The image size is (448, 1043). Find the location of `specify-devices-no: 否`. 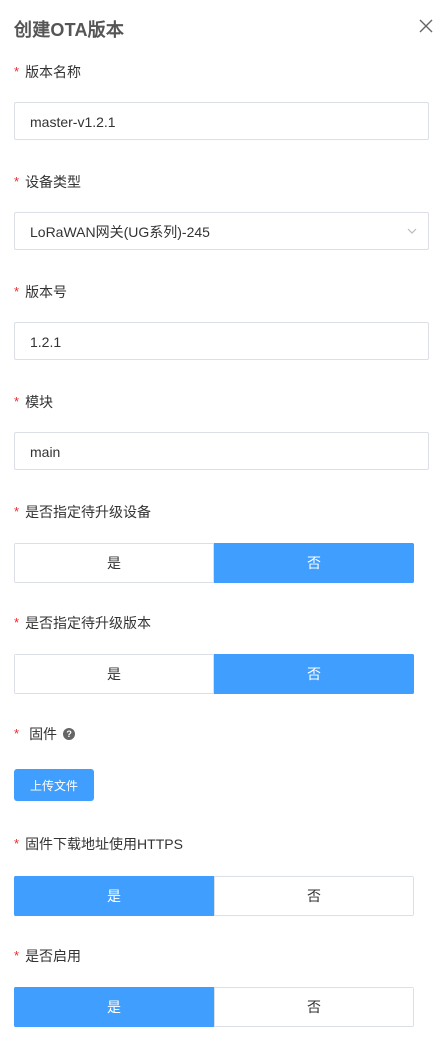

specify-devices-no: 否 is located at coordinates (314, 563).